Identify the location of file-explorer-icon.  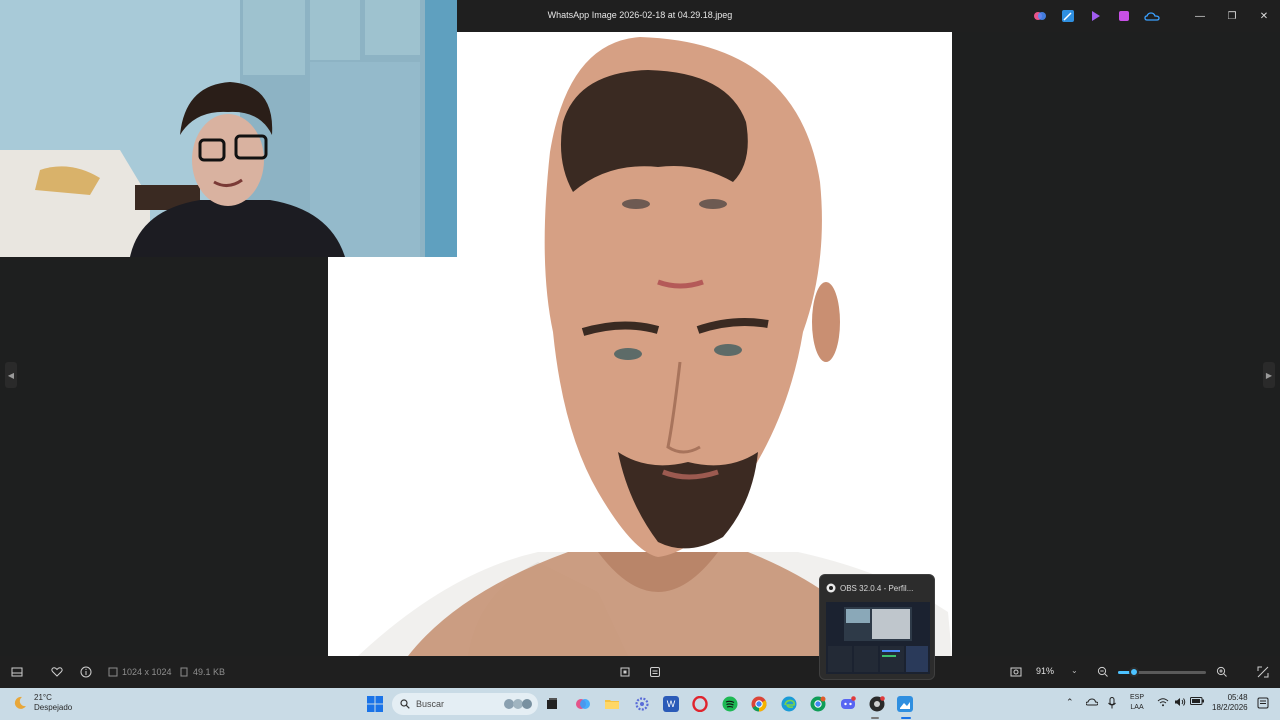
(612, 704).